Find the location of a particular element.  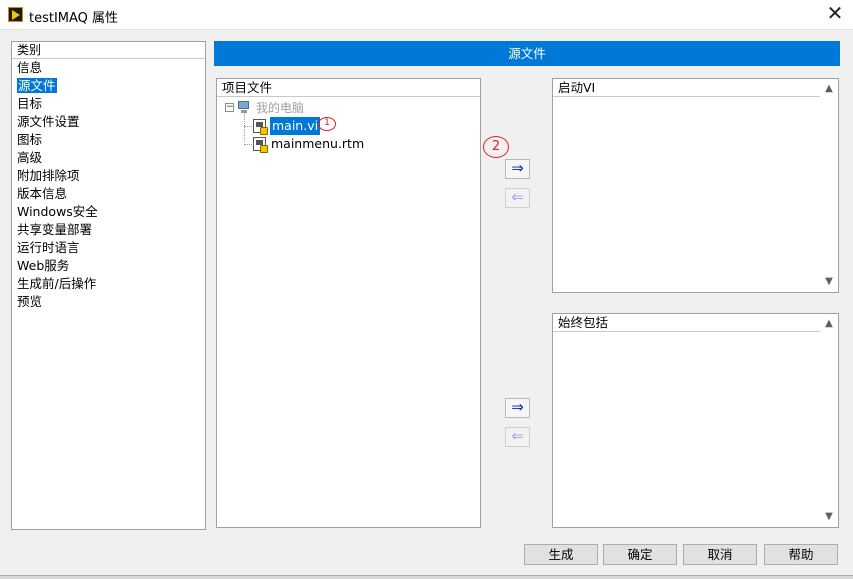

always-included-list: 始终包括 ▲ ▼ is located at coordinates (695, 420).